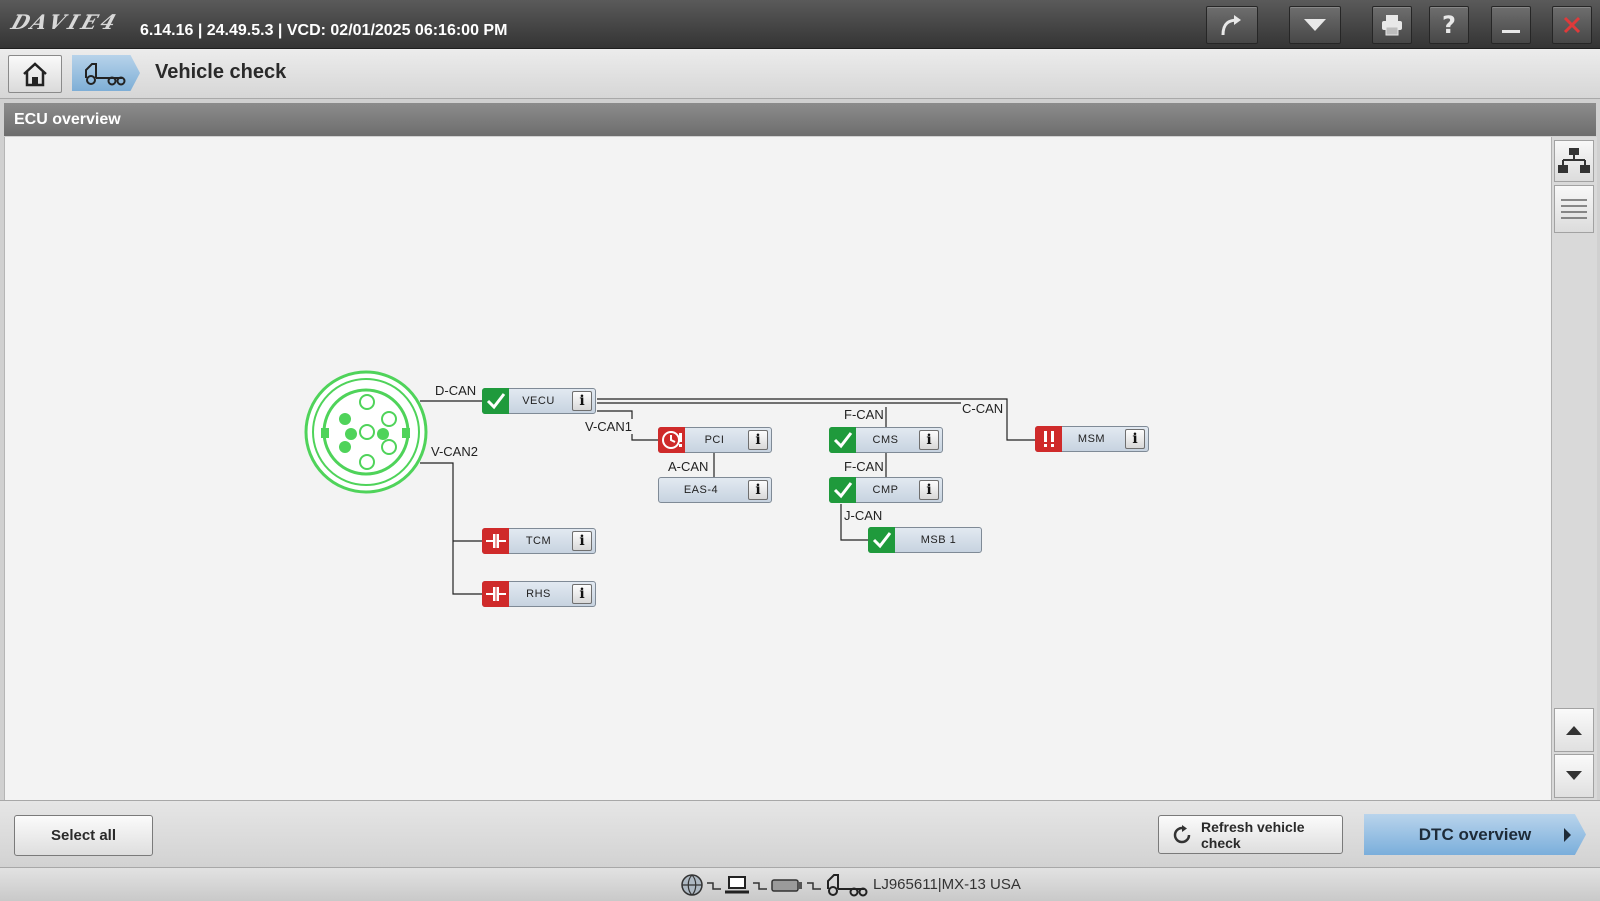 This screenshot has height=901, width=1600. I want to click on refresh-icon, so click(1182, 833).